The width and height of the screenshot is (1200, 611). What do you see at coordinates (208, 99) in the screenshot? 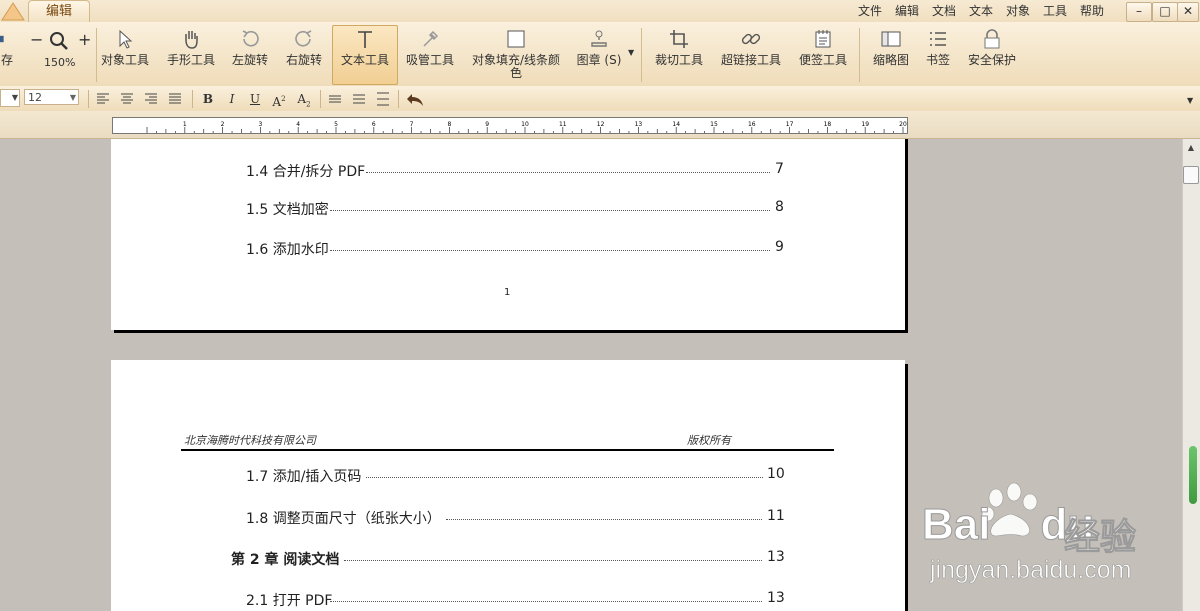
I see `bold-icon: B` at bounding box center [208, 99].